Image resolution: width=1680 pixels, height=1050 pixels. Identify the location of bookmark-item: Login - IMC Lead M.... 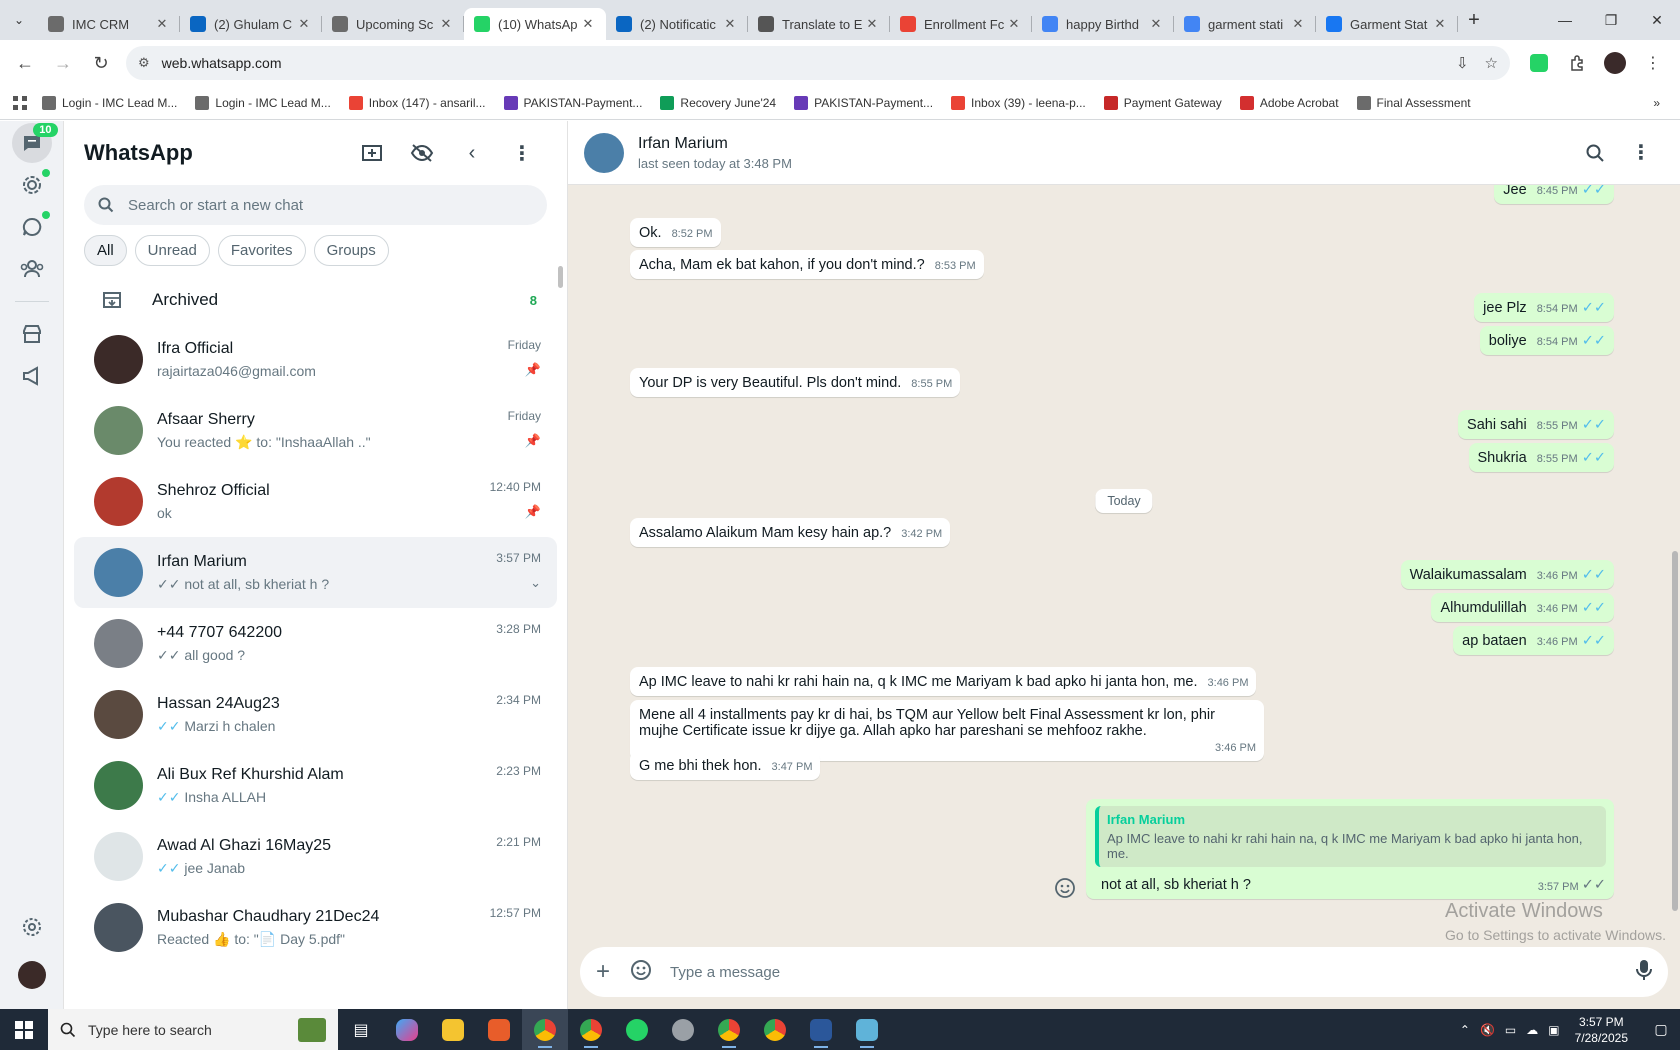
(109, 102).